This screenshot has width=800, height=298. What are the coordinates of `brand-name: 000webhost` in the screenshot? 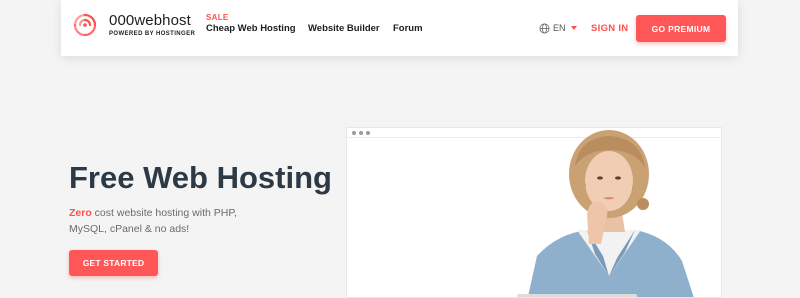 It's located at (150, 20).